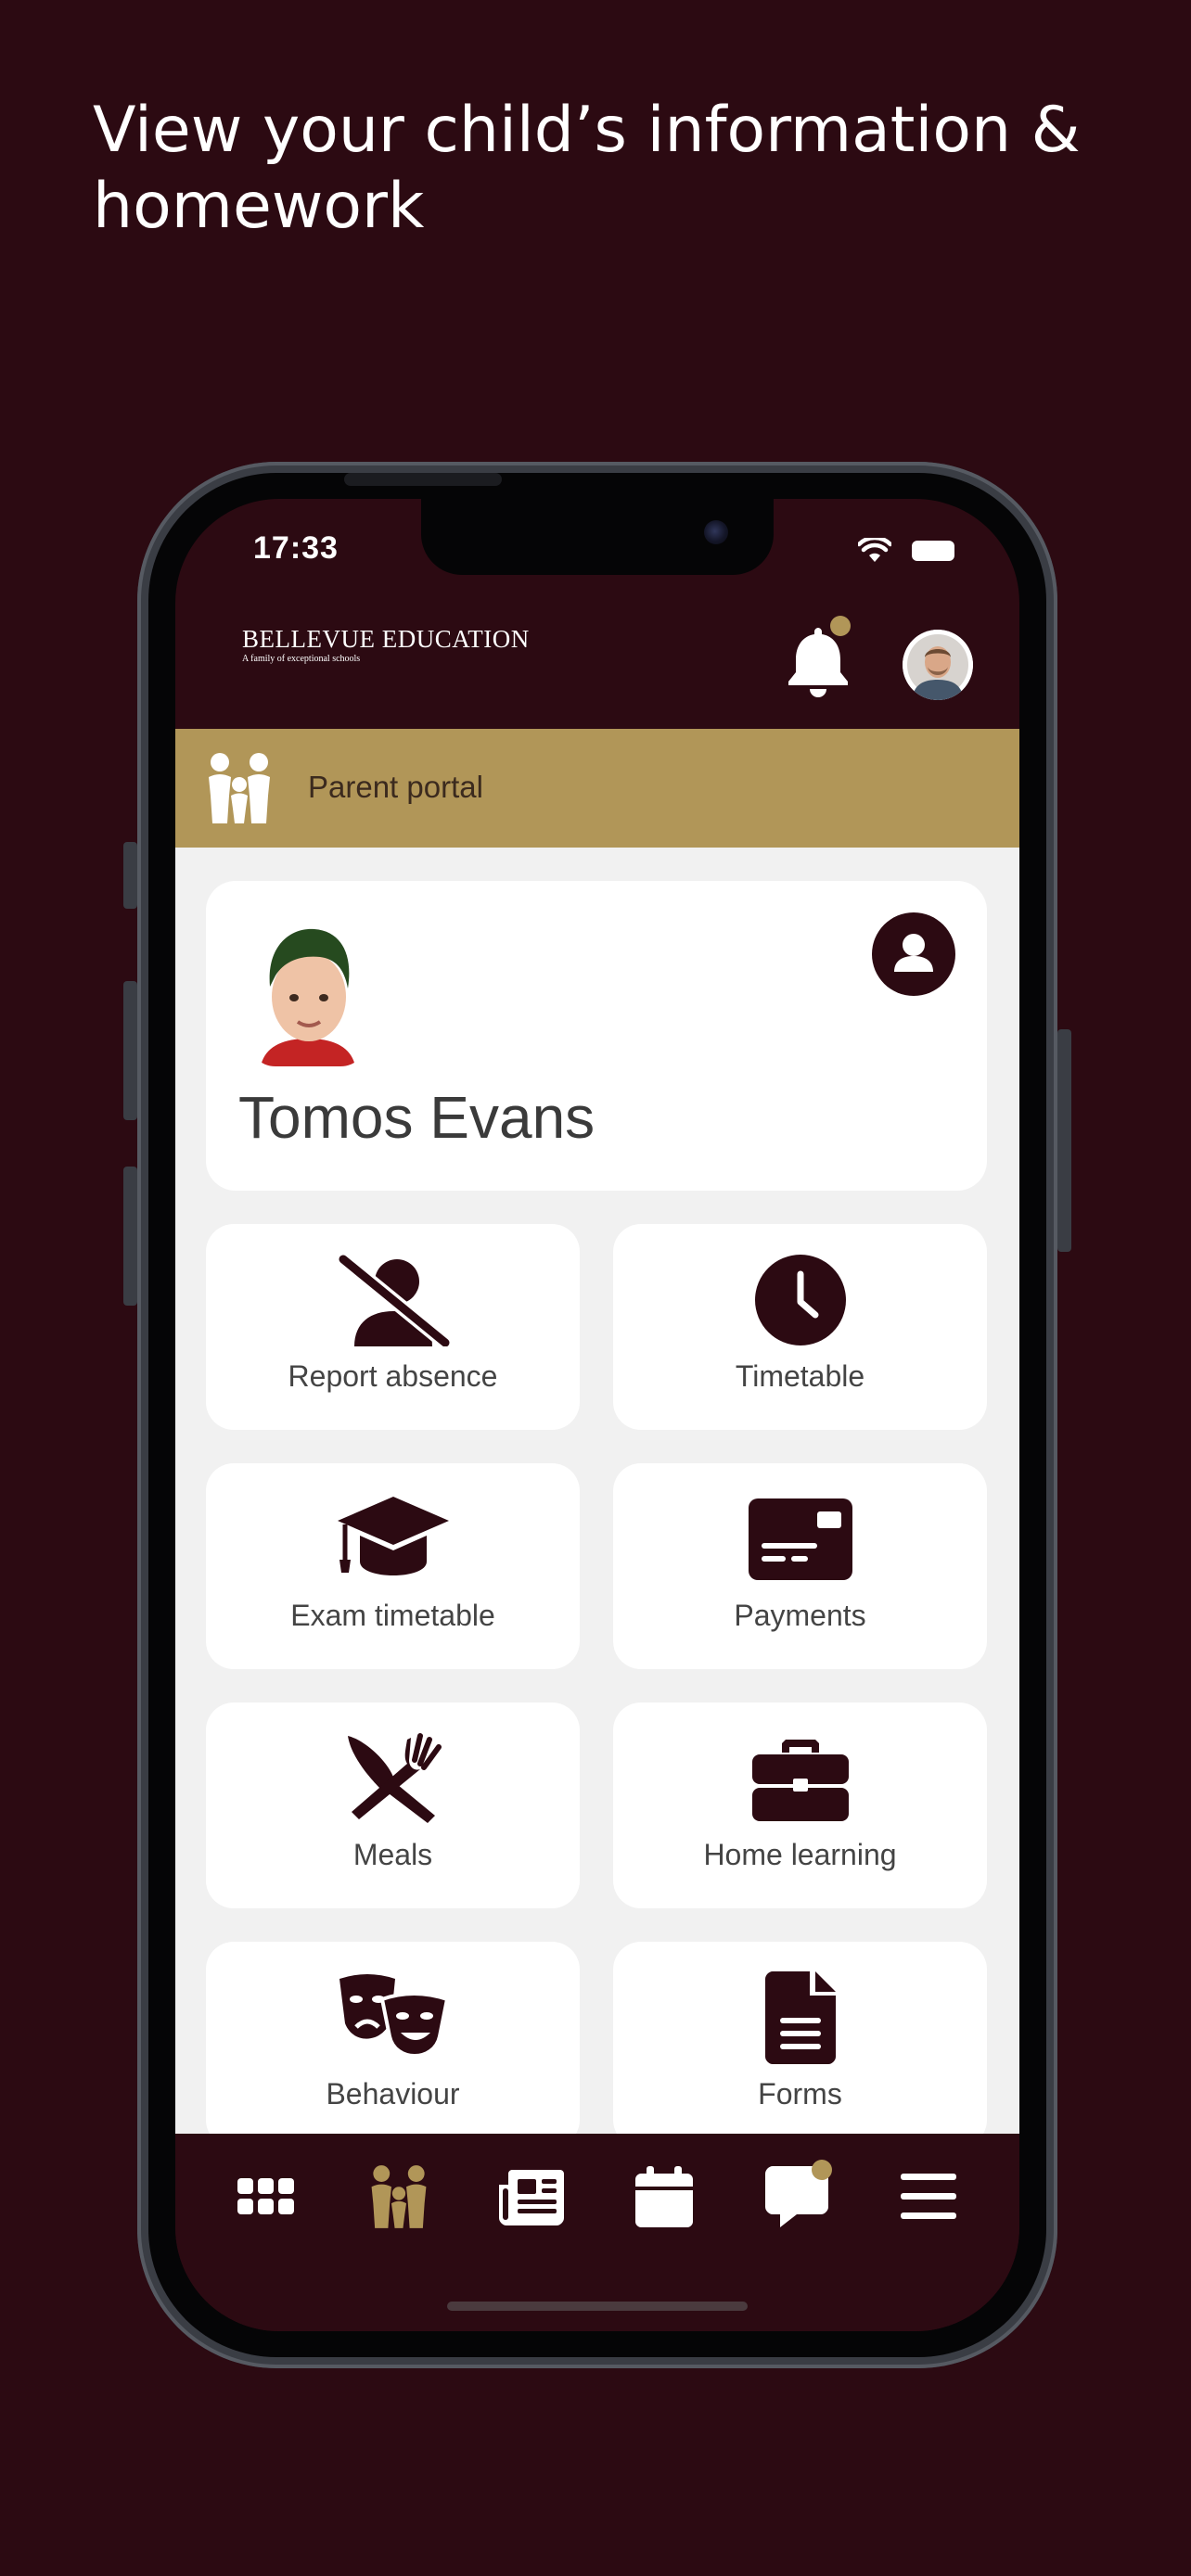  Describe the element at coordinates (716, 532) in the screenshot. I see `front-camera` at that location.